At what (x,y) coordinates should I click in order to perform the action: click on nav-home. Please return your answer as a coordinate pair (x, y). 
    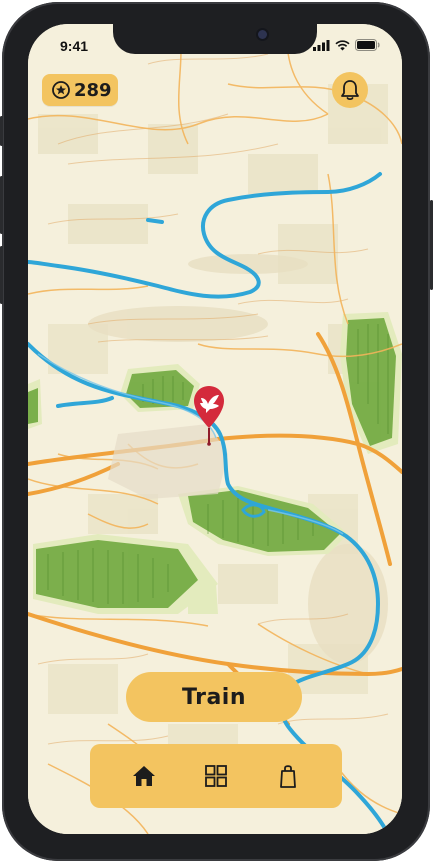
    Looking at the image, I should click on (144, 776).